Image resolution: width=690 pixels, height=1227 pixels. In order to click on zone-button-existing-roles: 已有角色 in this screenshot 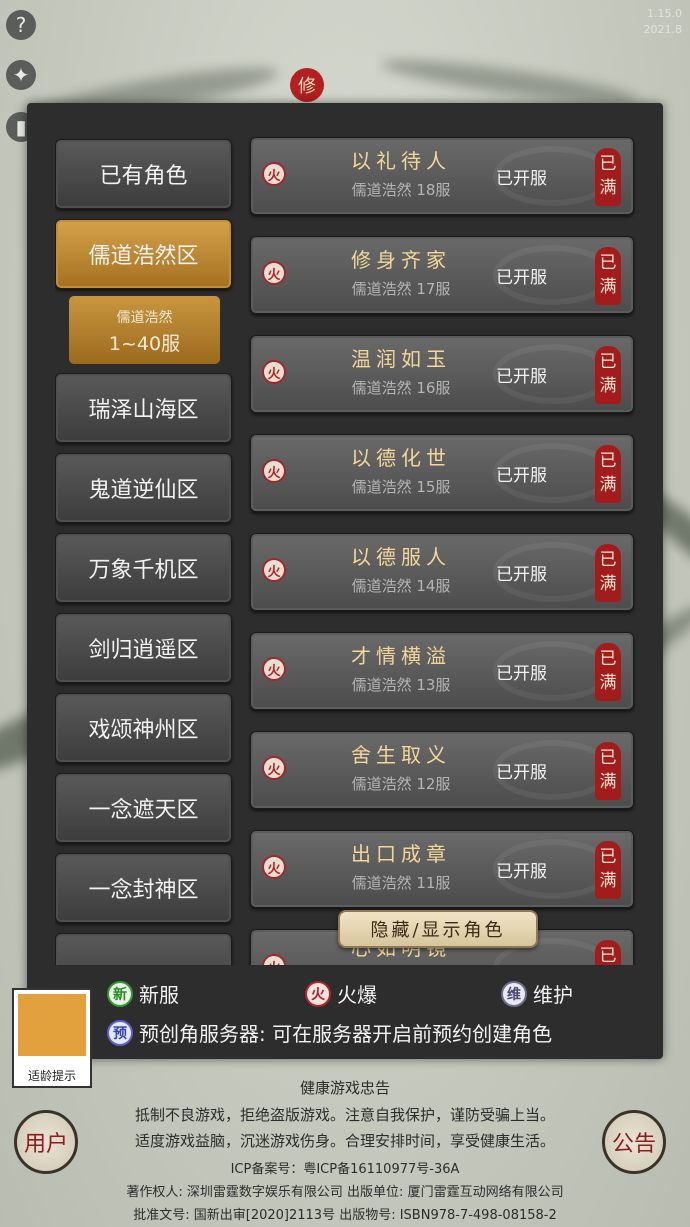, I will do `click(143, 174)`.